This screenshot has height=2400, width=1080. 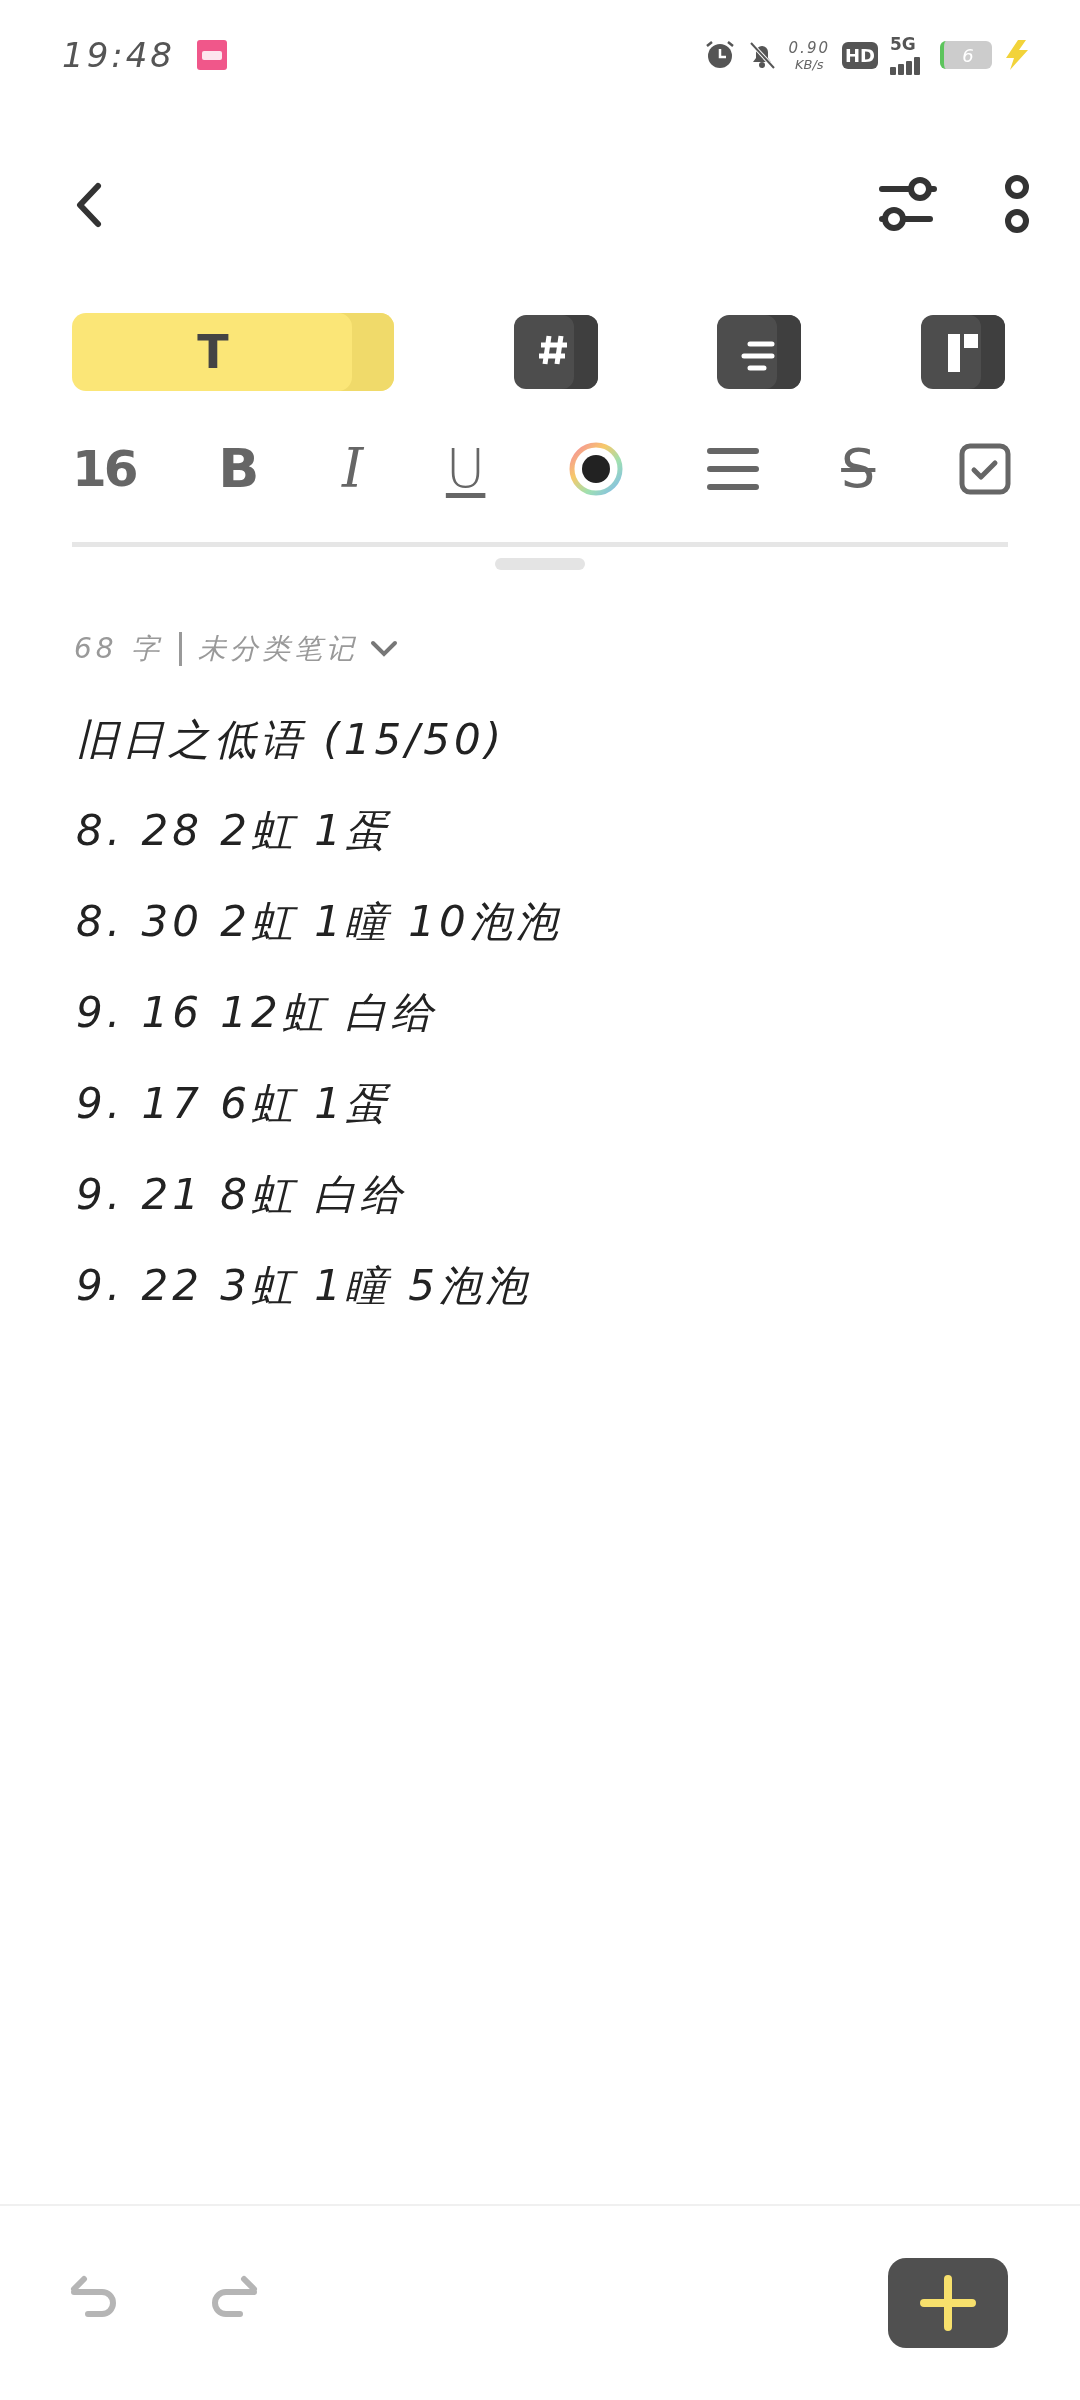 What do you see at coordinates (352, 469) in the screenshot?
I see `italic-button: I` at bounding box center [352, 469].